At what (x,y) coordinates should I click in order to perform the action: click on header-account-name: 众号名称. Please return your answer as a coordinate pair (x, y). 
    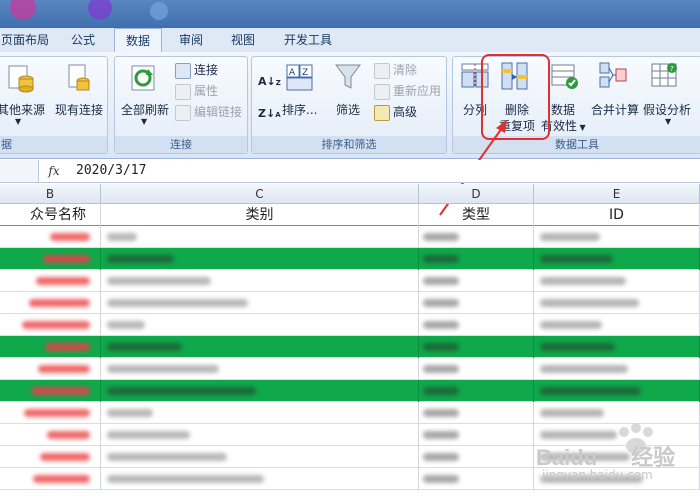
    Looking at the image, I should click on (50, 215).